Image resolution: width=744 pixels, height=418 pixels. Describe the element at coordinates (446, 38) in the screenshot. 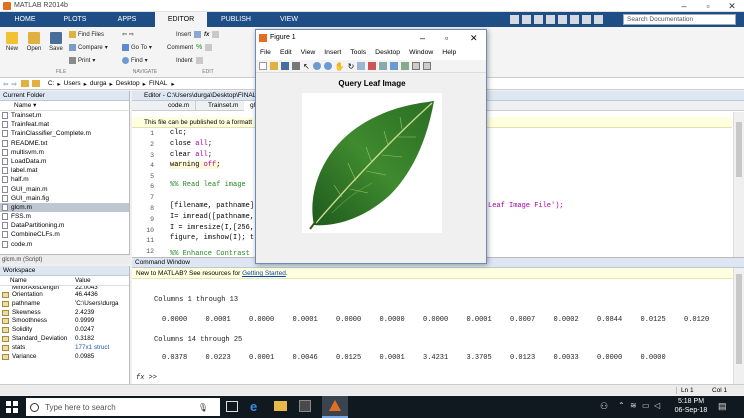

I see `figure-maximize-button: ▫` at that location.